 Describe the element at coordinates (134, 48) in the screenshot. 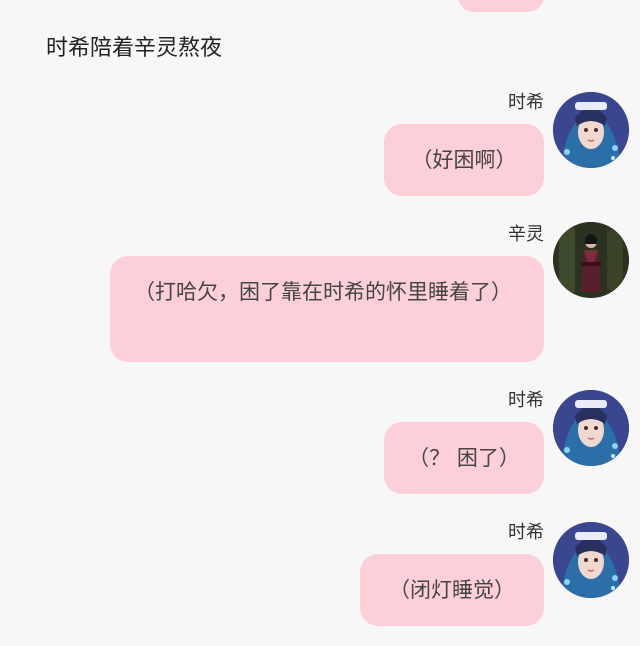

I see `conversation-title: 时希陪着辛灵熬夜` at that location.